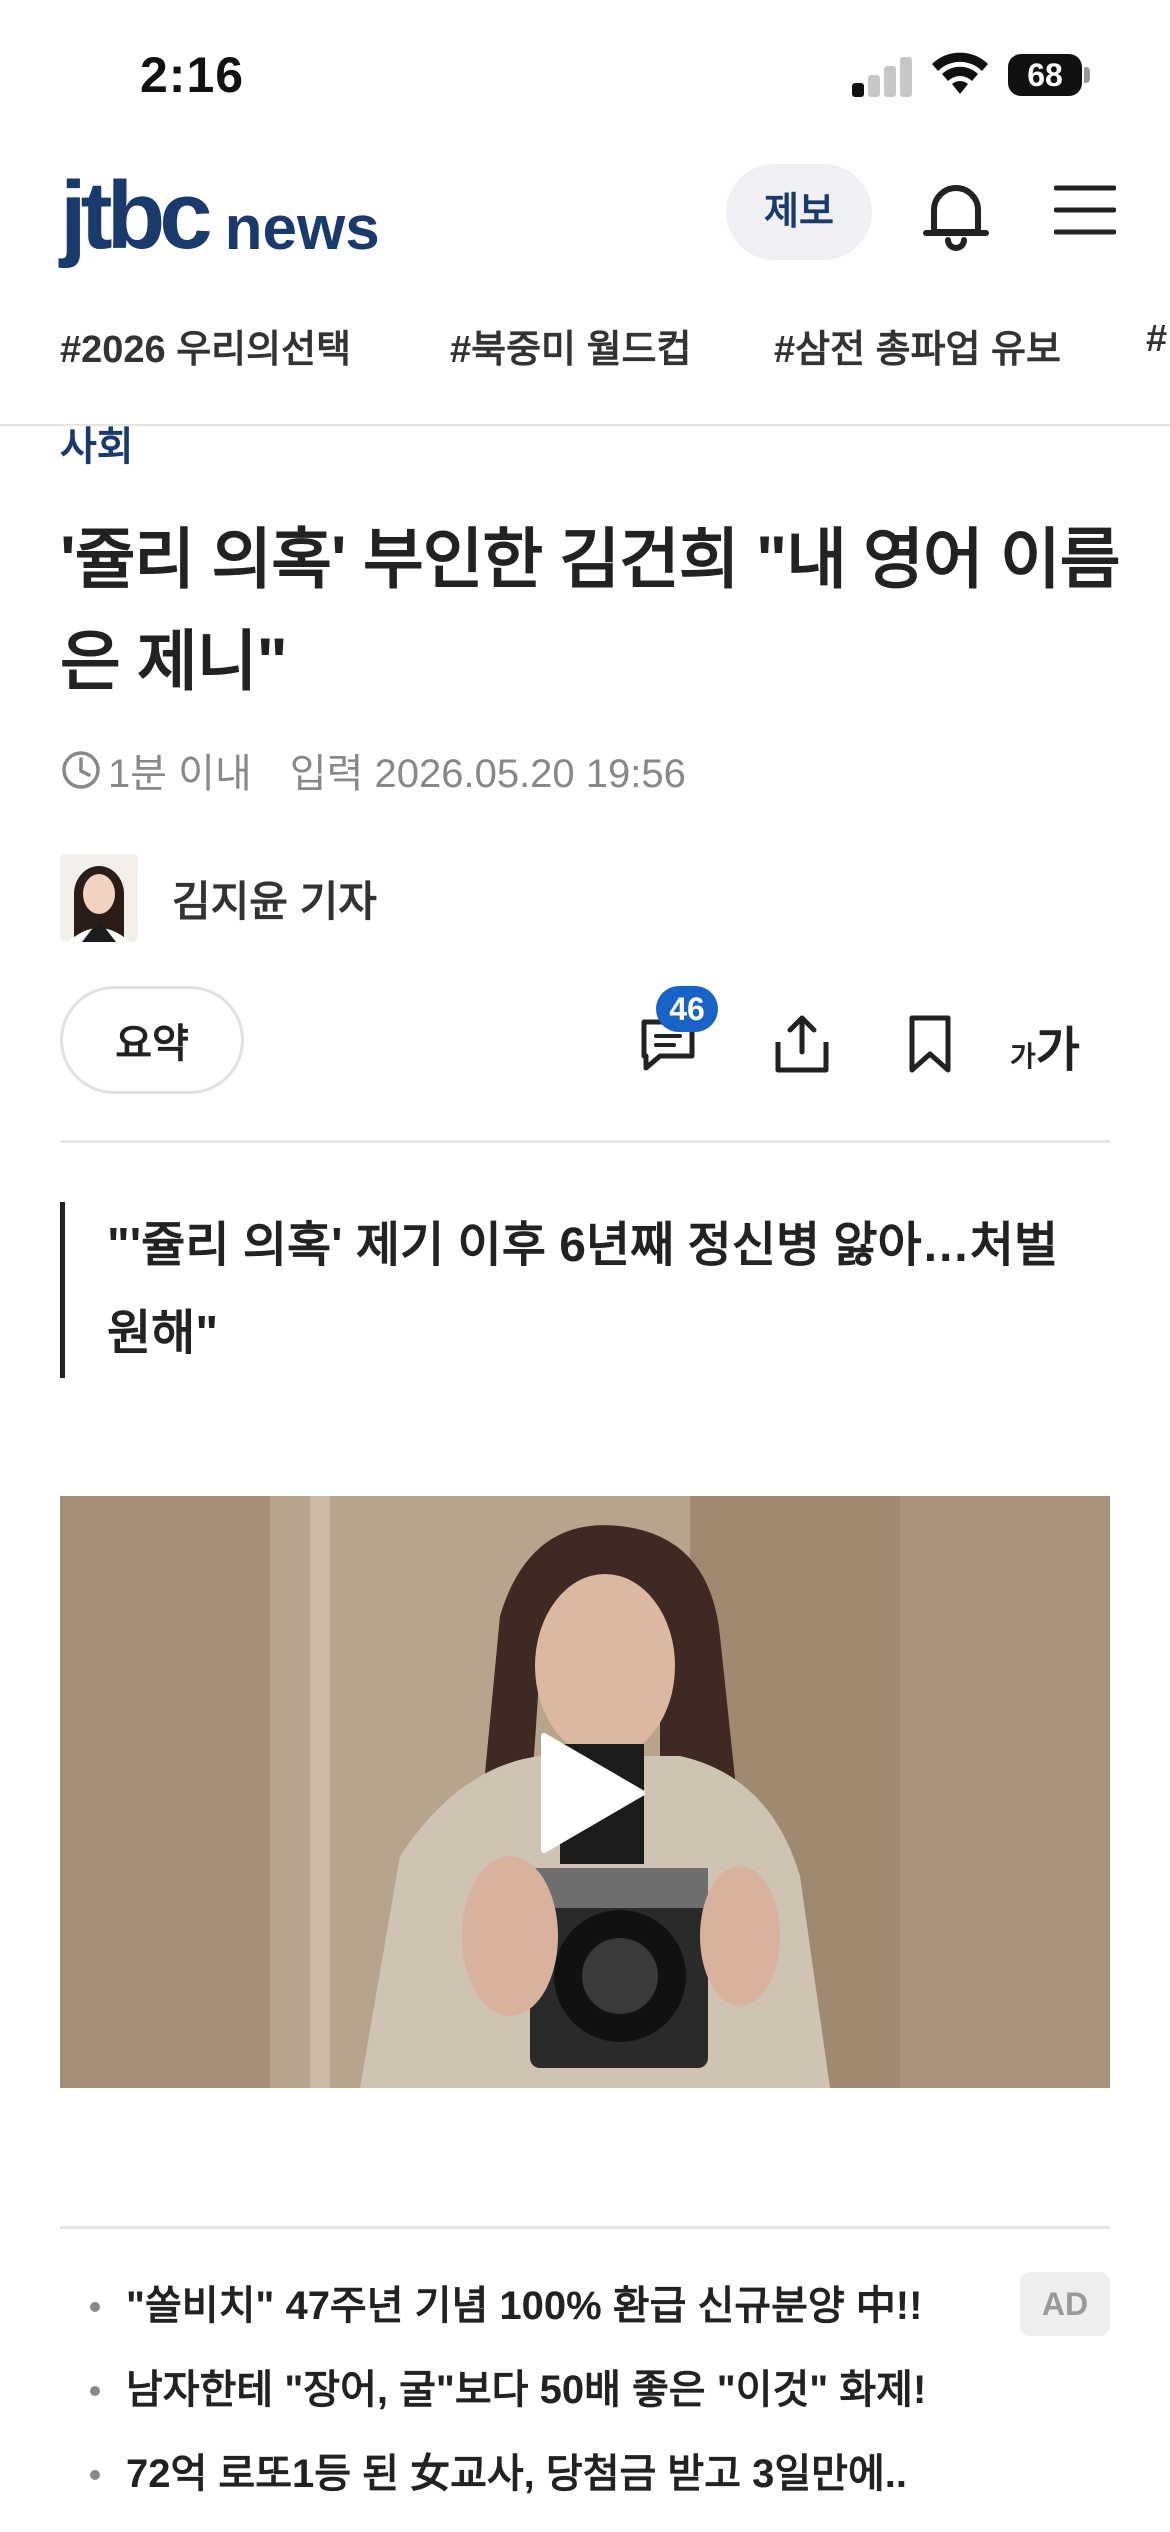 The height and width of the screenshot is (2532, 1170). I want to click on hashtag-item: #북중미 월드컵, so click(570, 345).